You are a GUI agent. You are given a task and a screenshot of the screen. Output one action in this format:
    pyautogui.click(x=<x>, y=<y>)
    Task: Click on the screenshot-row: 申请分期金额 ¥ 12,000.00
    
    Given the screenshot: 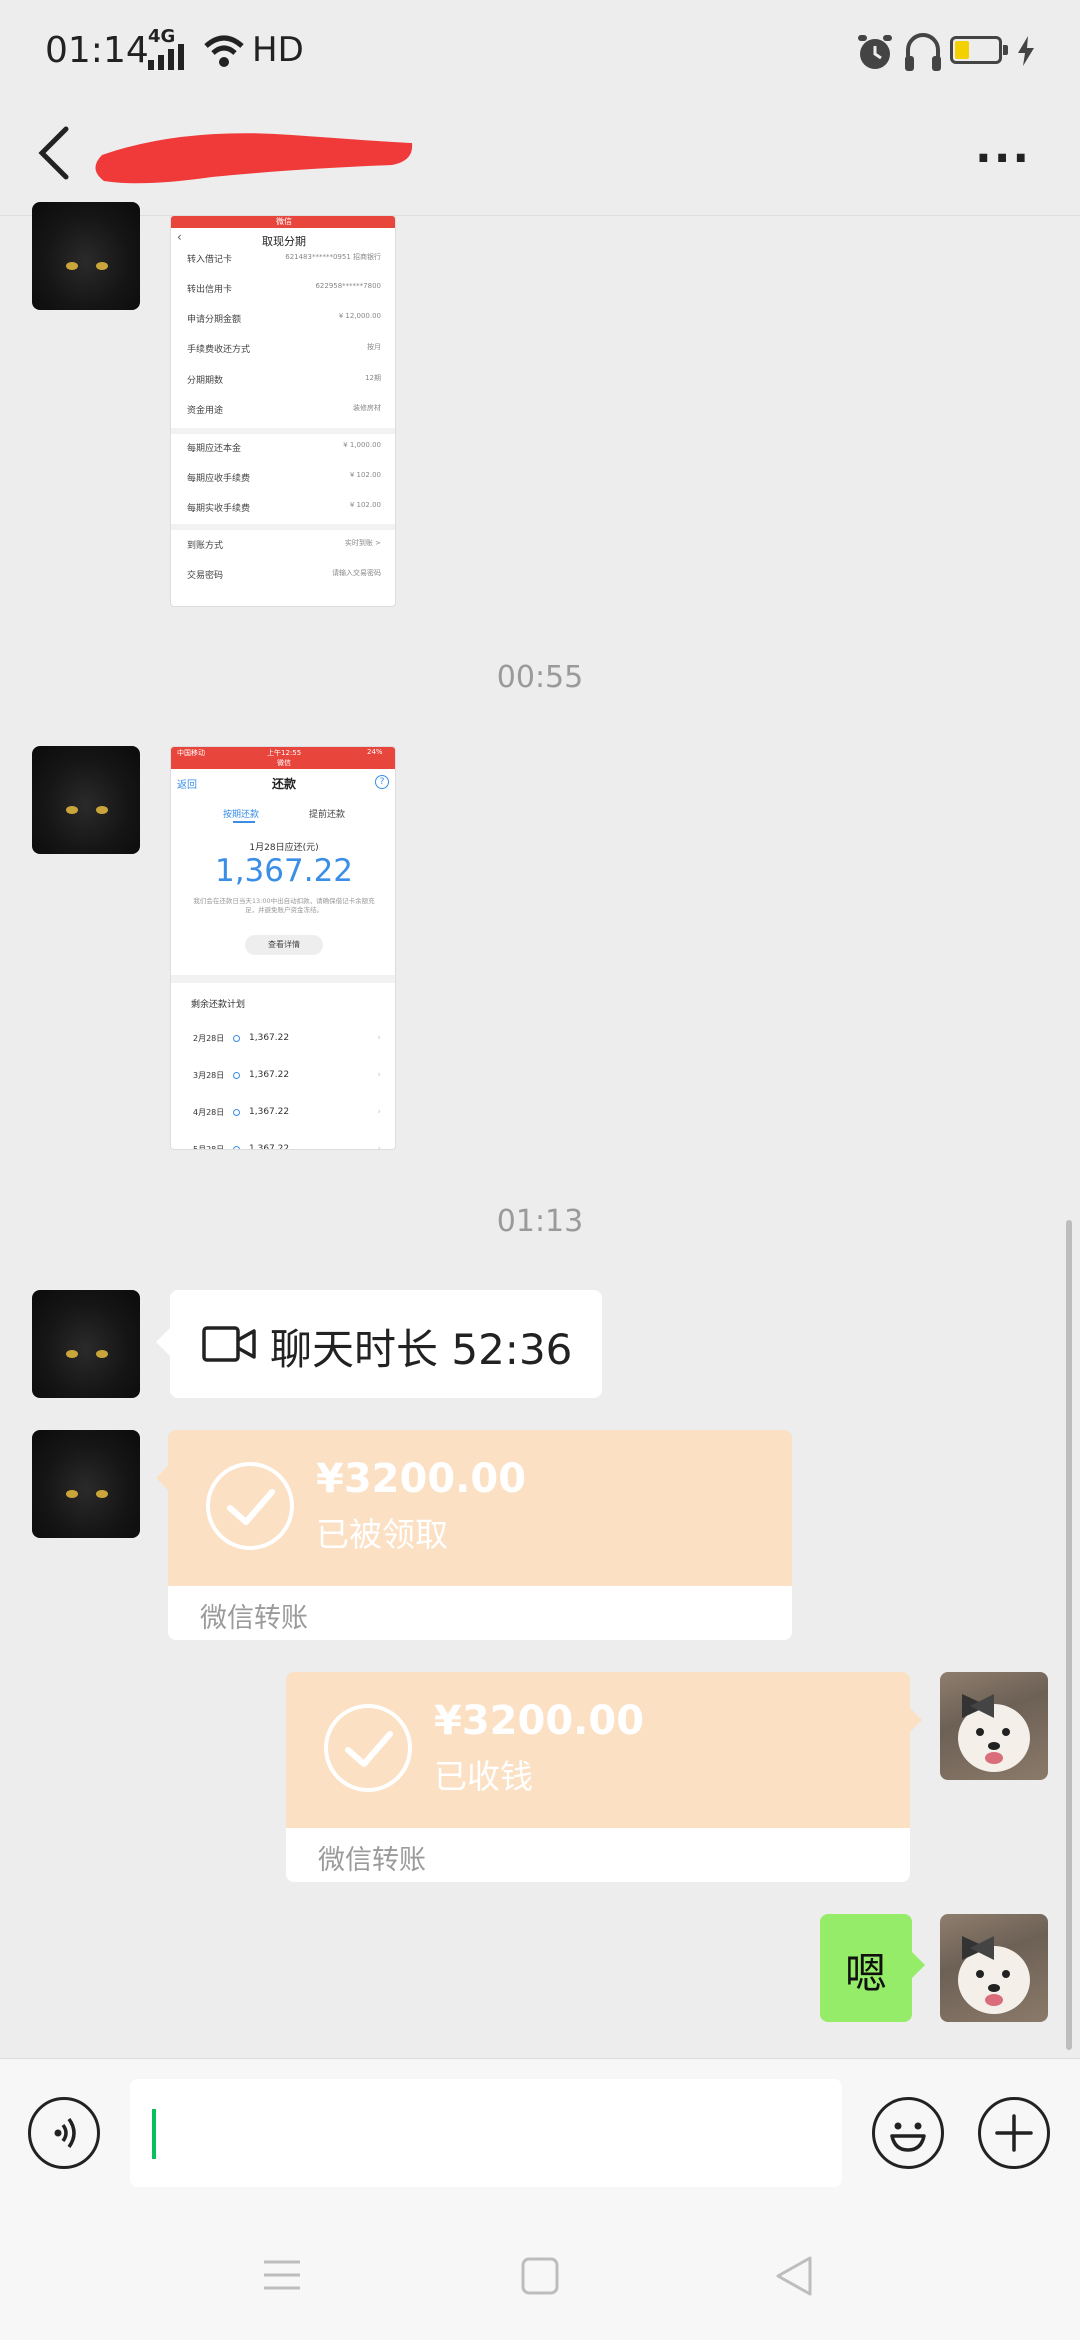 What is the action you would take?
    pyautogui.click(x=284, y=318)
    